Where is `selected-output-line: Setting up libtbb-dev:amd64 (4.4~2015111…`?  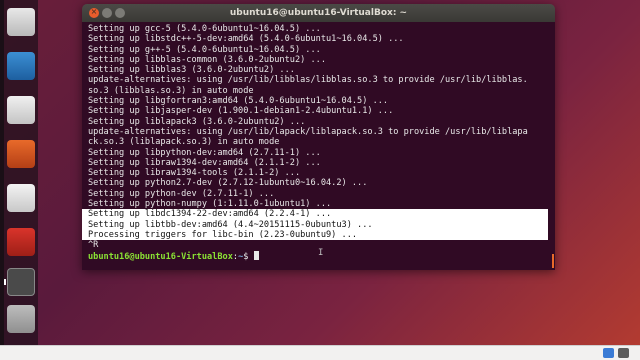
selected-output-line: Setting up libtbb-dev:amd64 (4.4~2015111… is located at coordinates (315, 224).